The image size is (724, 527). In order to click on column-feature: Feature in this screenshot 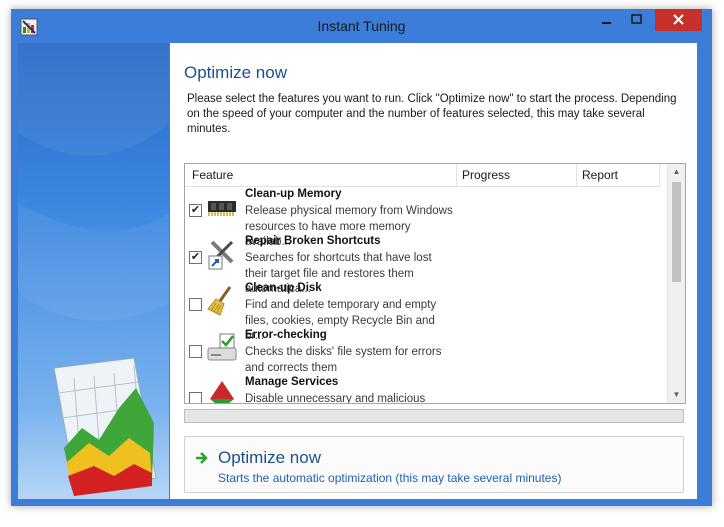, I will do `click(212, 175)`.